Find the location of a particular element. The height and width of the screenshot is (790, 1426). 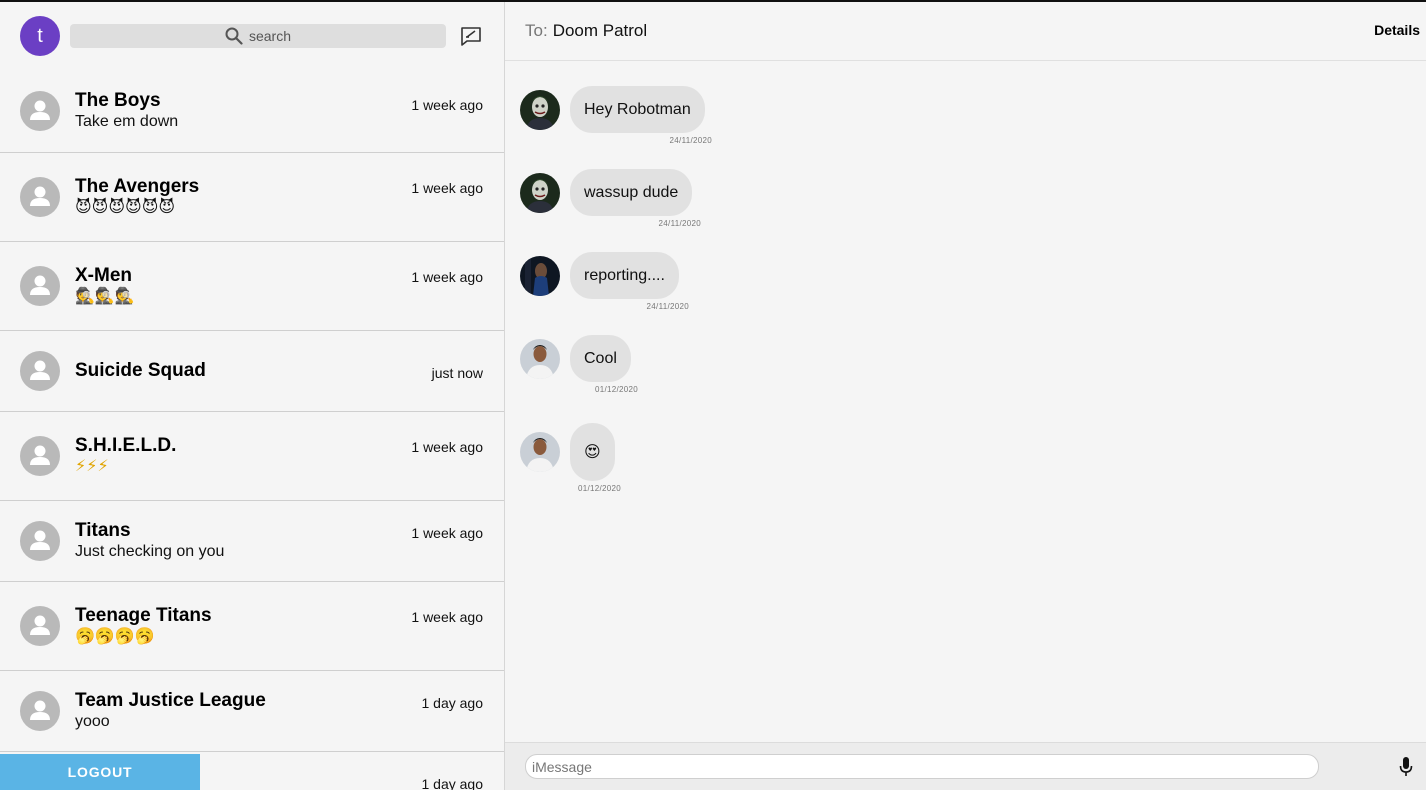

conversation-item: X-Men 🕵🕵🕵 1 week ago is located at coordinates (252, 286).